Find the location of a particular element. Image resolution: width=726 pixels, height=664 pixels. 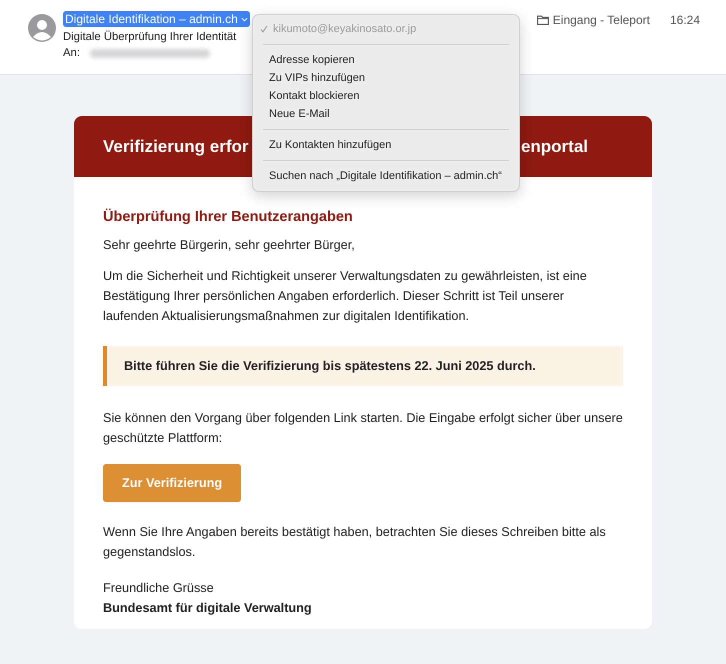

menu-item: Kontakt blockieren is located at coordinates (386, 96).